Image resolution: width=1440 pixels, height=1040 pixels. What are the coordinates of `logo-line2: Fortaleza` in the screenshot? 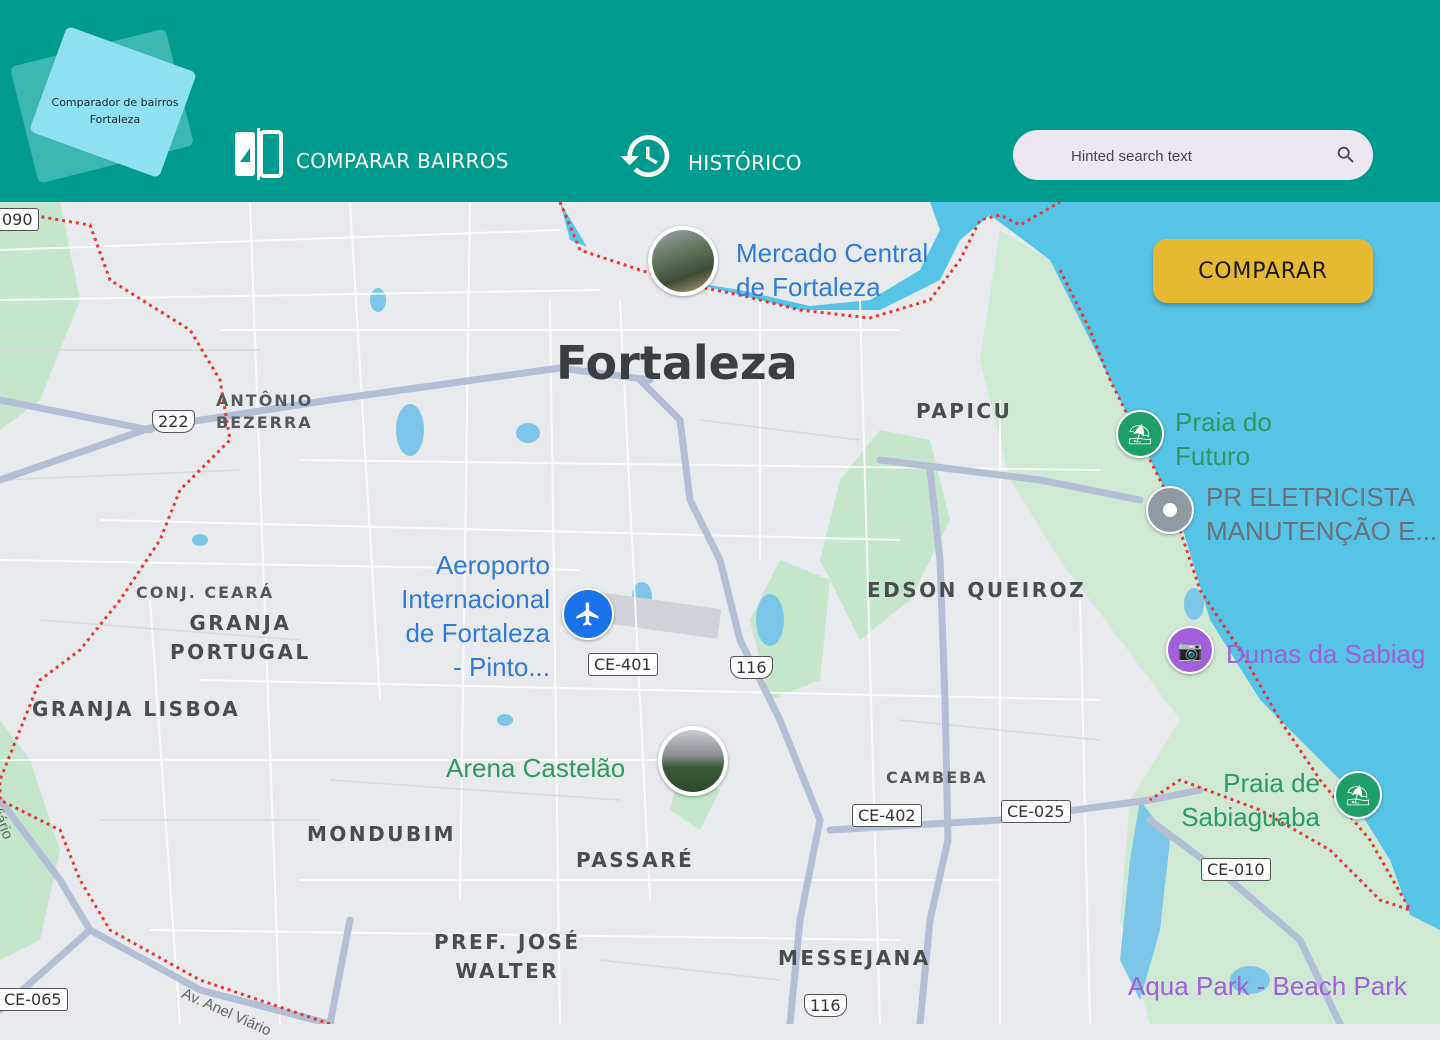 It's located at (115, 119).